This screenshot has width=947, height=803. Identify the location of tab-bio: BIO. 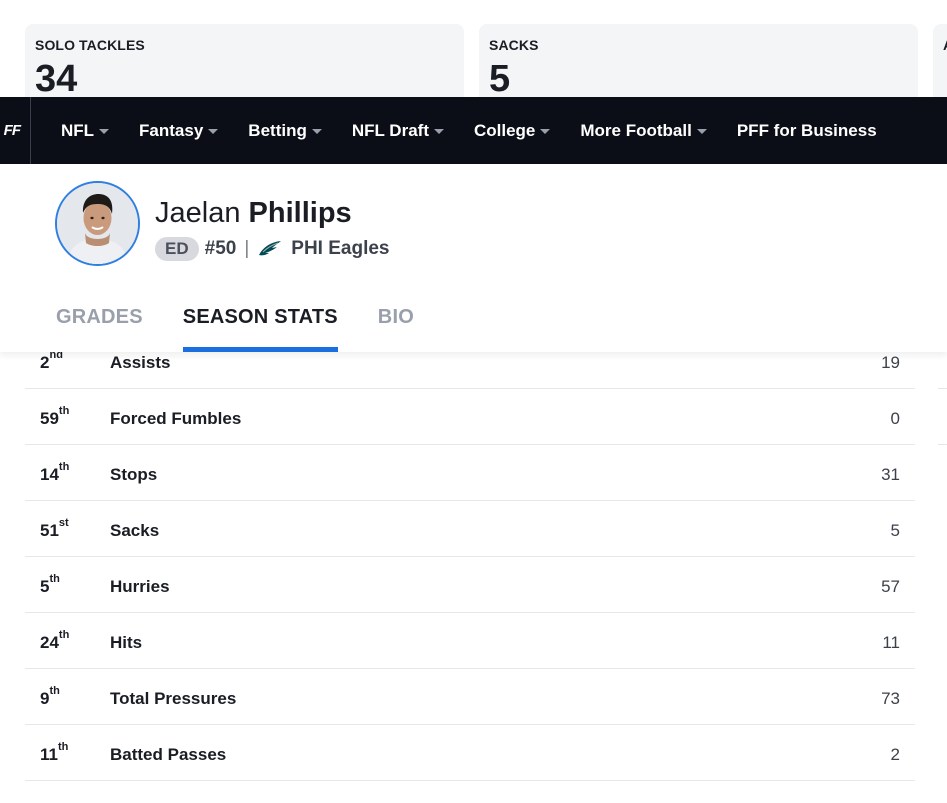
(396, 329).